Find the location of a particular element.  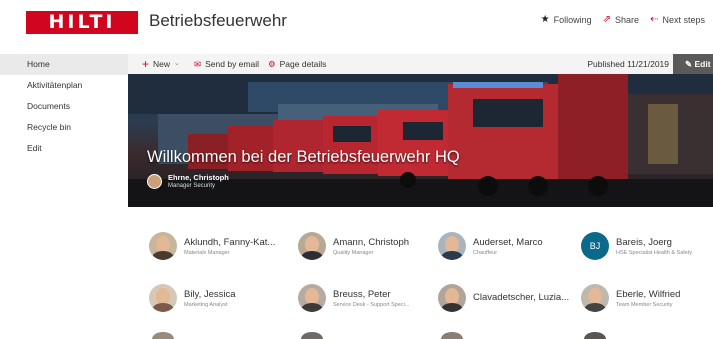

following-button: ★ Following is located at coordinates (566, 19).